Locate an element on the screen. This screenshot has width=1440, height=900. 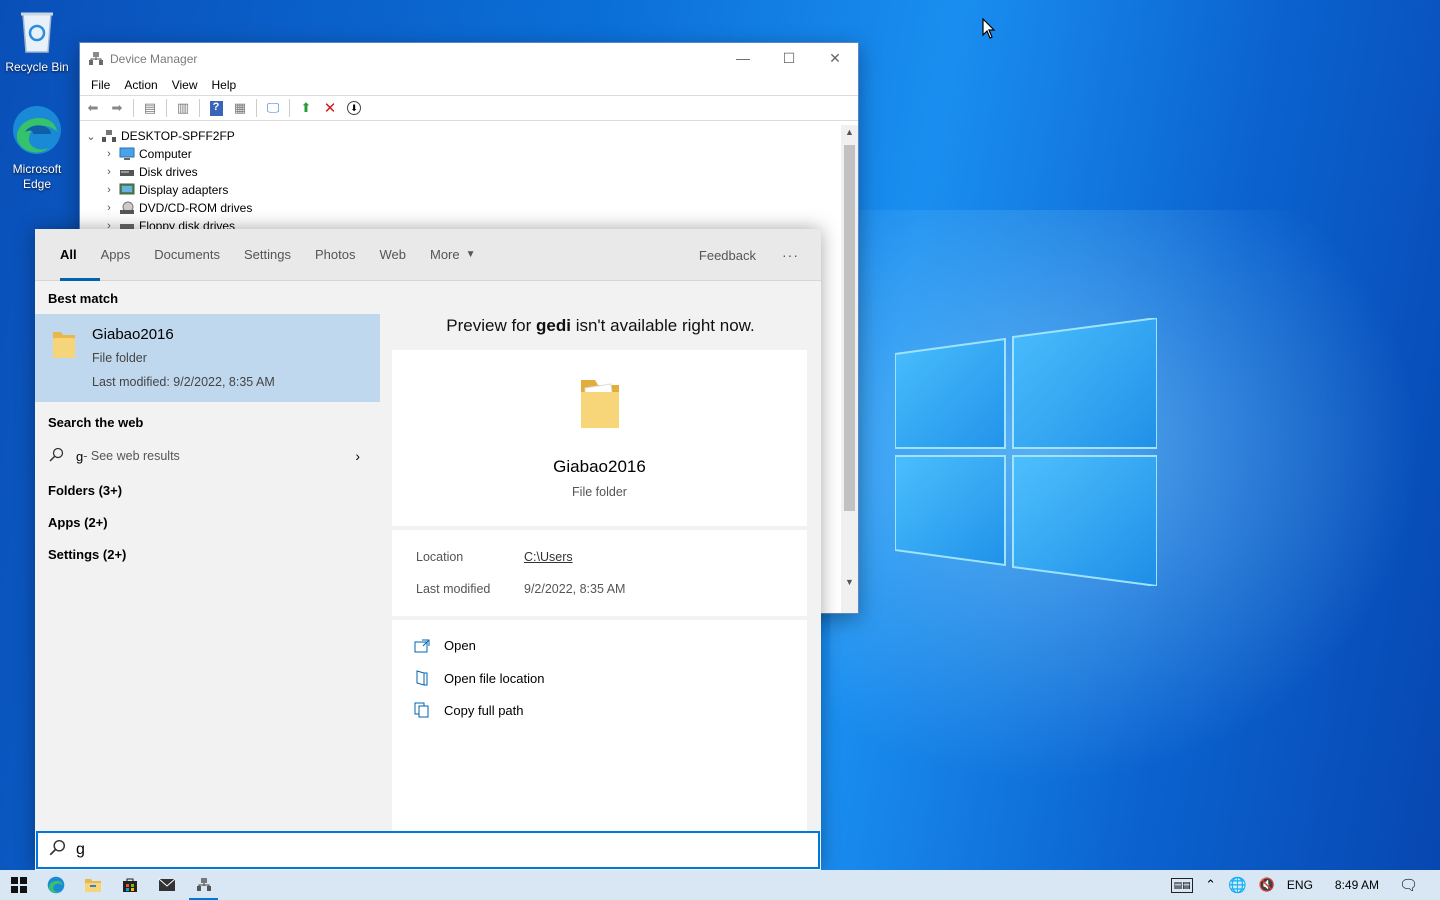
tab-documents: Documents is located at coordinates (187, 255).